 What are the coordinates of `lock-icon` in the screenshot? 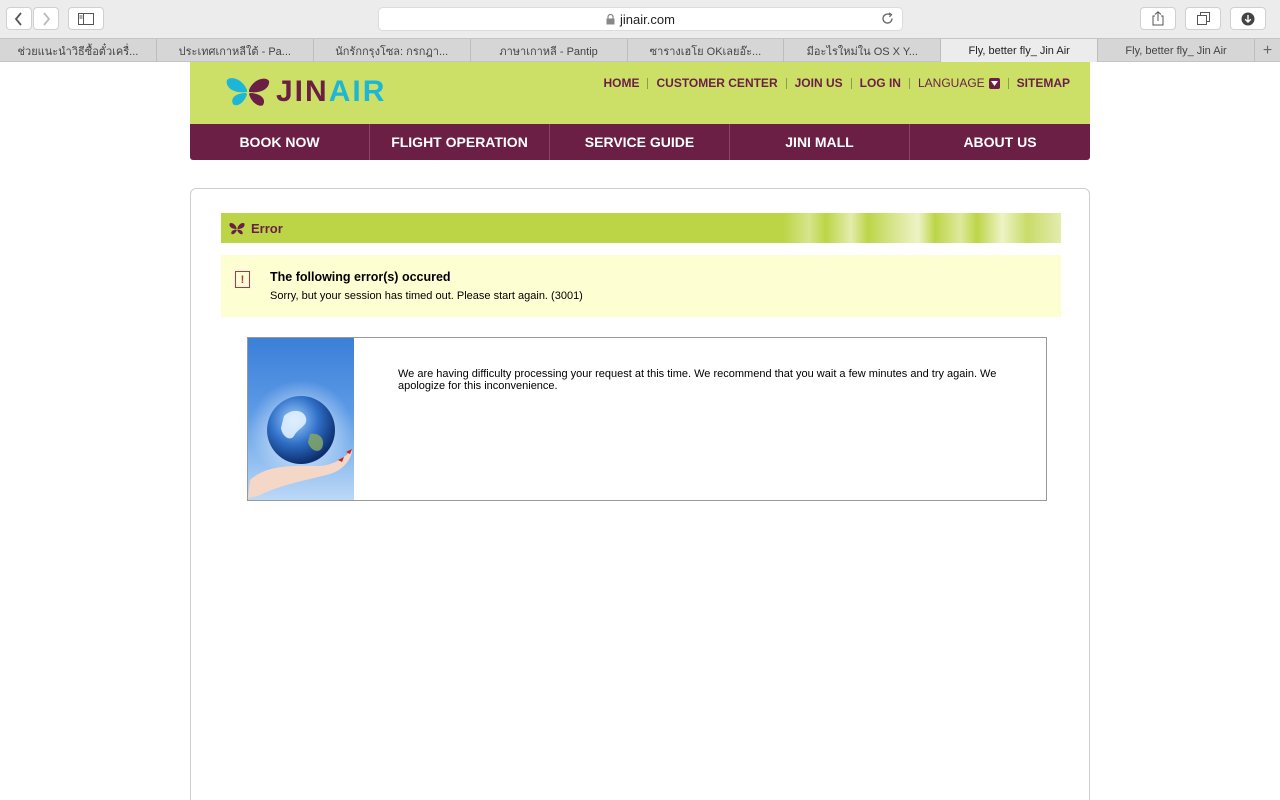 It's located at (610, 19).